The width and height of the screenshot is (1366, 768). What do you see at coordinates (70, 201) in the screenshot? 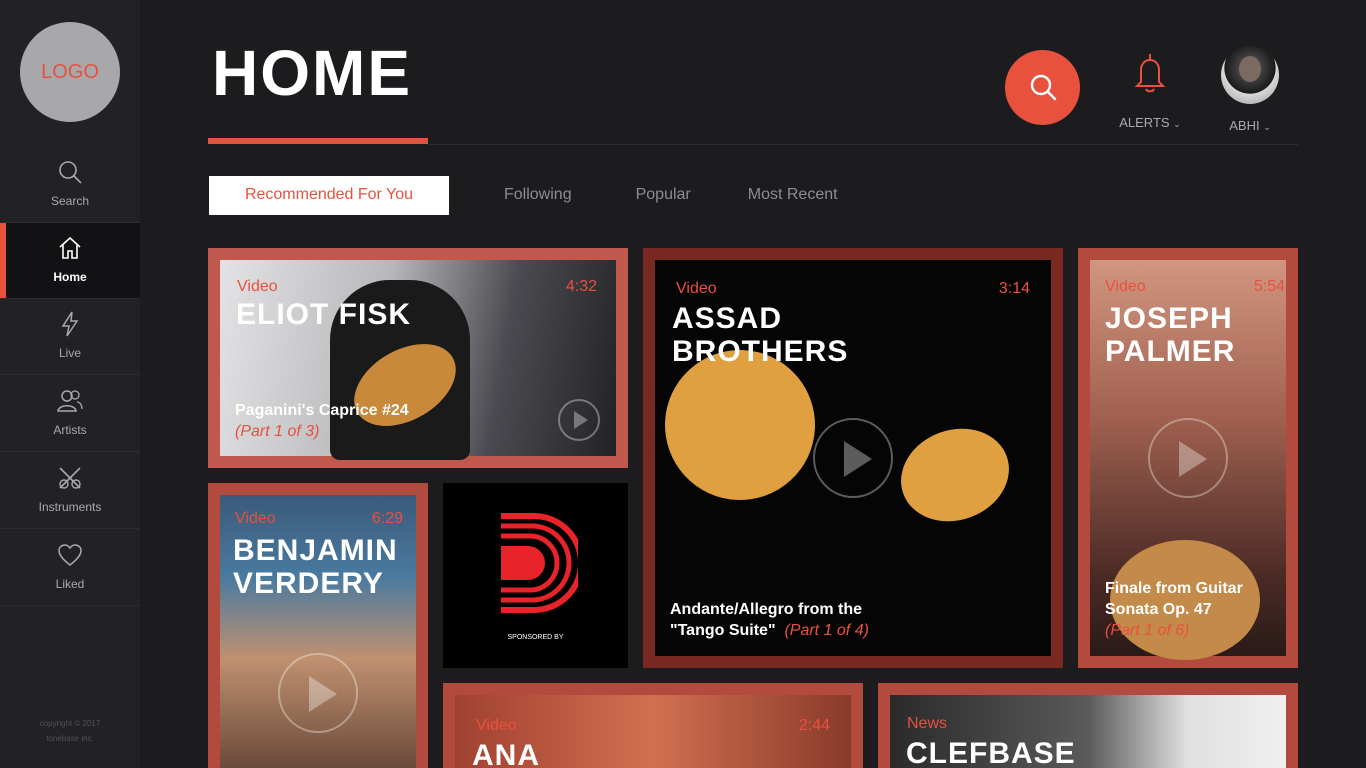
I see `sidebar-item-label: Search` at bounding box center [70, 201].